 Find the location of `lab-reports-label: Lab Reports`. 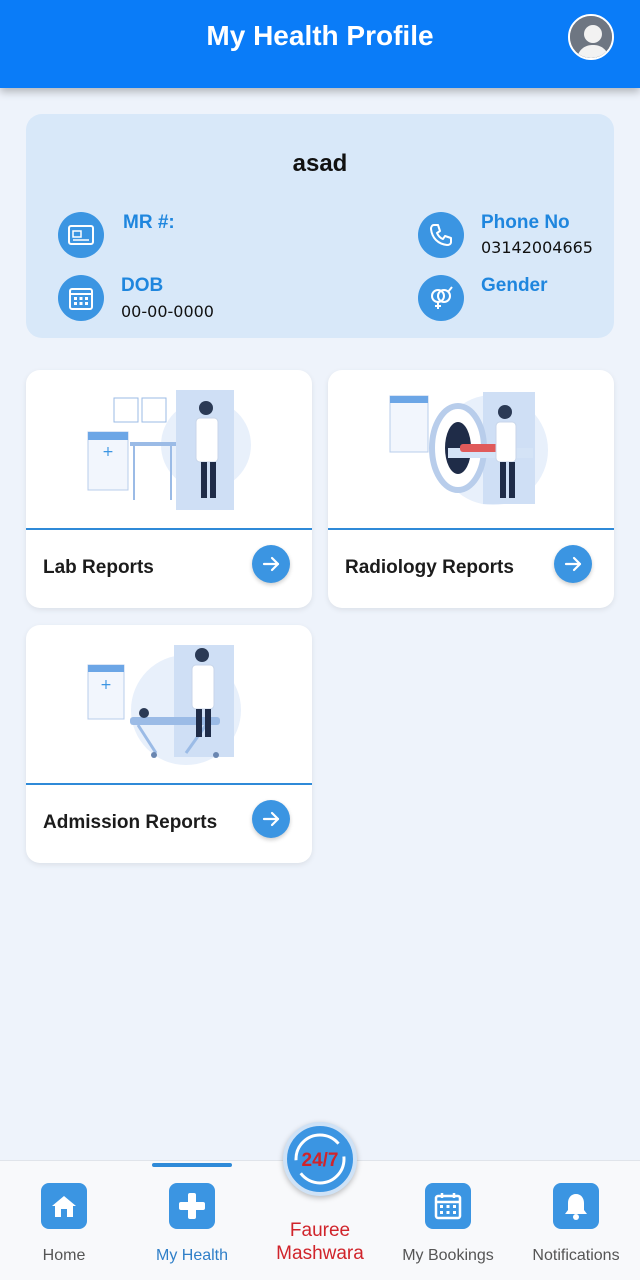

lab-reports-label: Lab Reports is located at coordinates (98, 567).